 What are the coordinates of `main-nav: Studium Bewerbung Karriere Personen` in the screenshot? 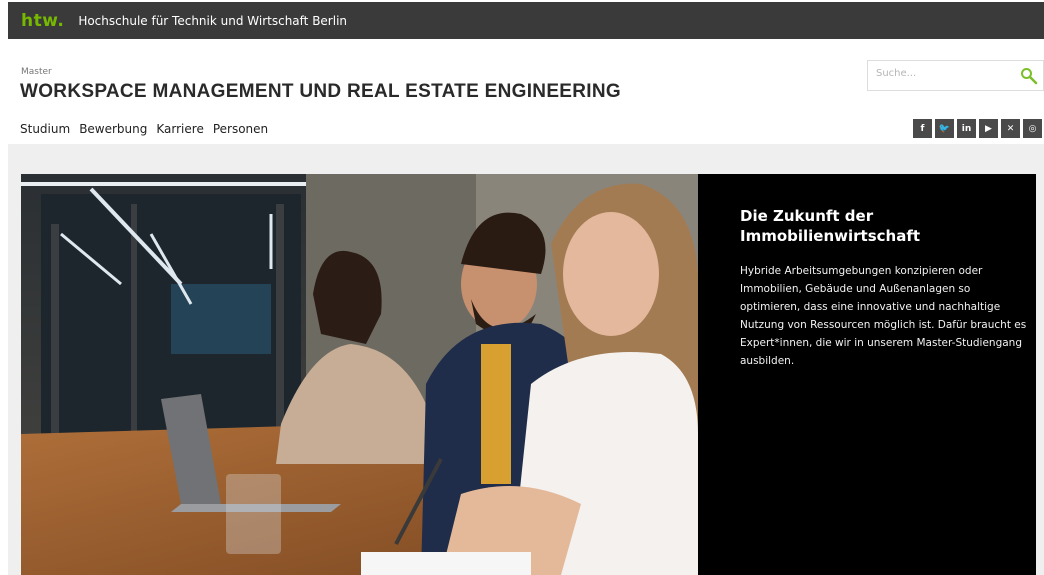 It's located at (148, 129).